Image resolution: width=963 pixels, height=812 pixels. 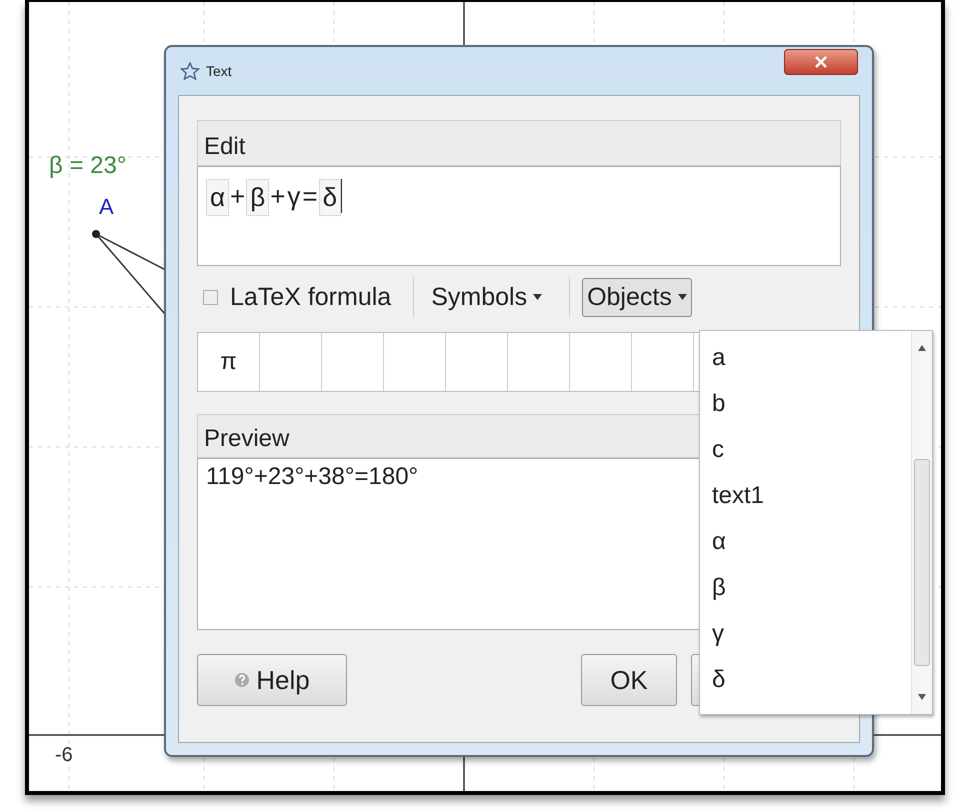 What do you see at coordinates (219, 71) in the screenshot?
I see `window-title: Text` at bounding box center [219, 71].